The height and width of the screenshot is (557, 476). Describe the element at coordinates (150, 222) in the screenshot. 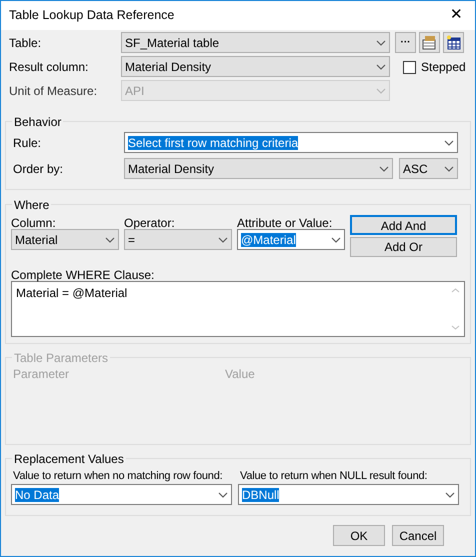

I see `field-label: Operator:` at that location.